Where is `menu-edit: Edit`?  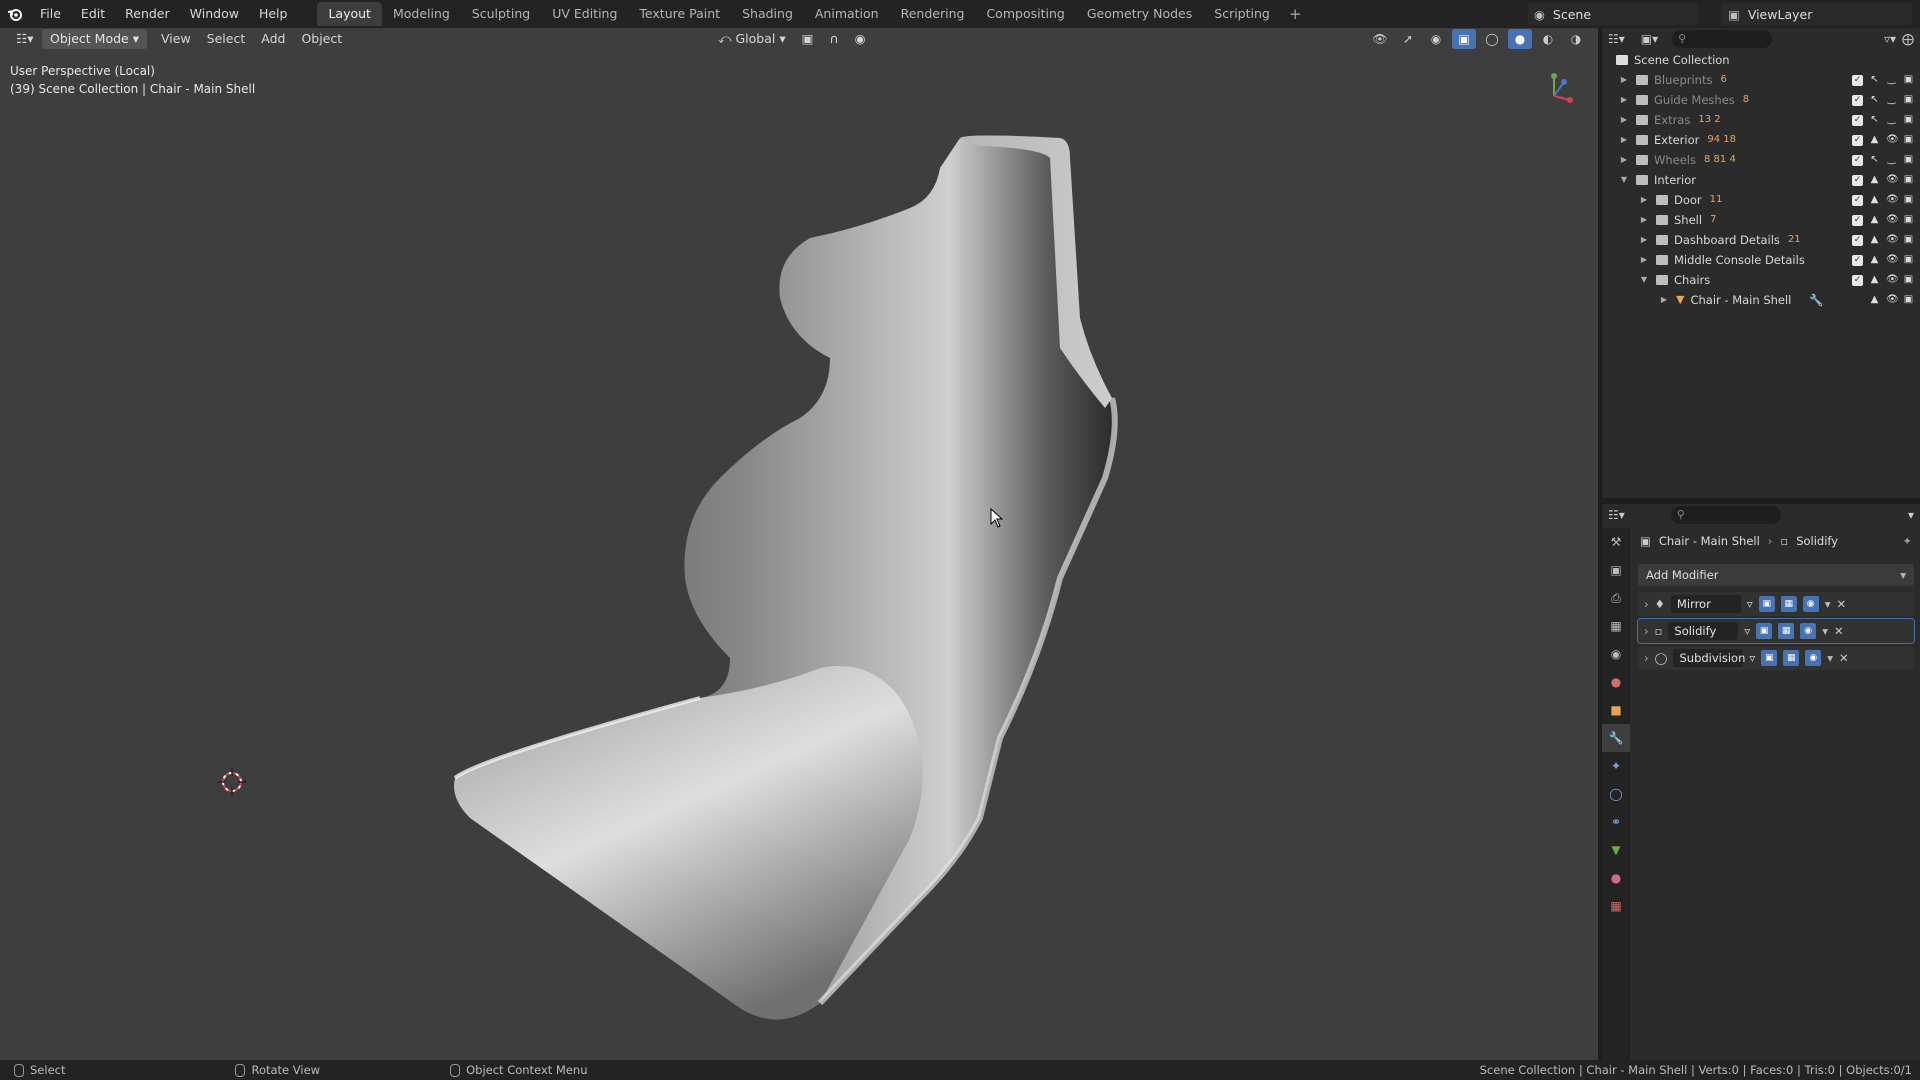 menu-edit: Edit is located at coordinates (93, 14).